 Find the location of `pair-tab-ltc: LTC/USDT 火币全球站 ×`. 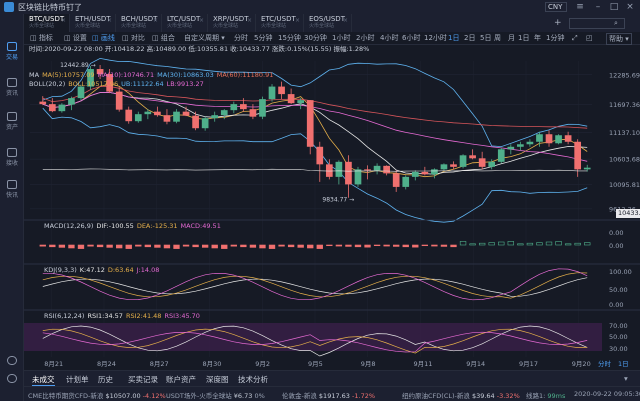

pair-tab-ltc: LTC/USDT 火币全球站 × is located at coordinates (185, 23).